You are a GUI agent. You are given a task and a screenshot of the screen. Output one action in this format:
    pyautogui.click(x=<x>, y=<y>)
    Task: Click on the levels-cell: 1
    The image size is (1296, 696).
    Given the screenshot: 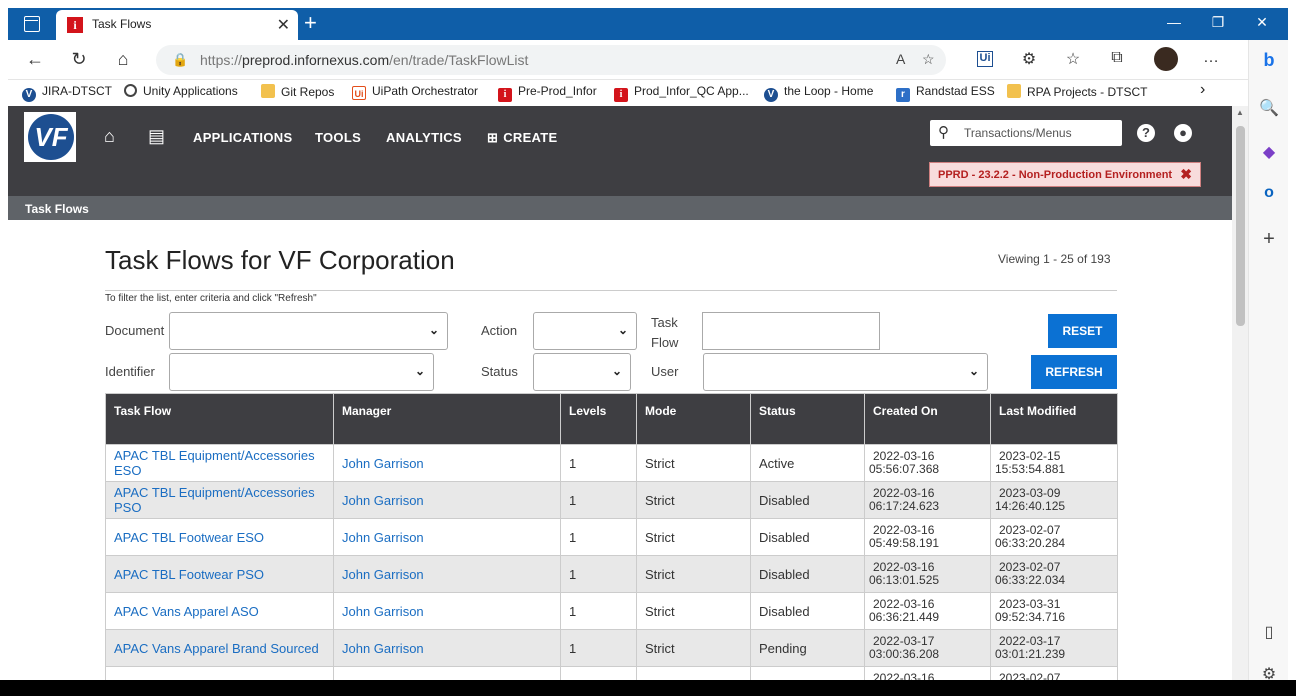 What is the action you would take?
    pyautogui.click(x=598, y=611)
    